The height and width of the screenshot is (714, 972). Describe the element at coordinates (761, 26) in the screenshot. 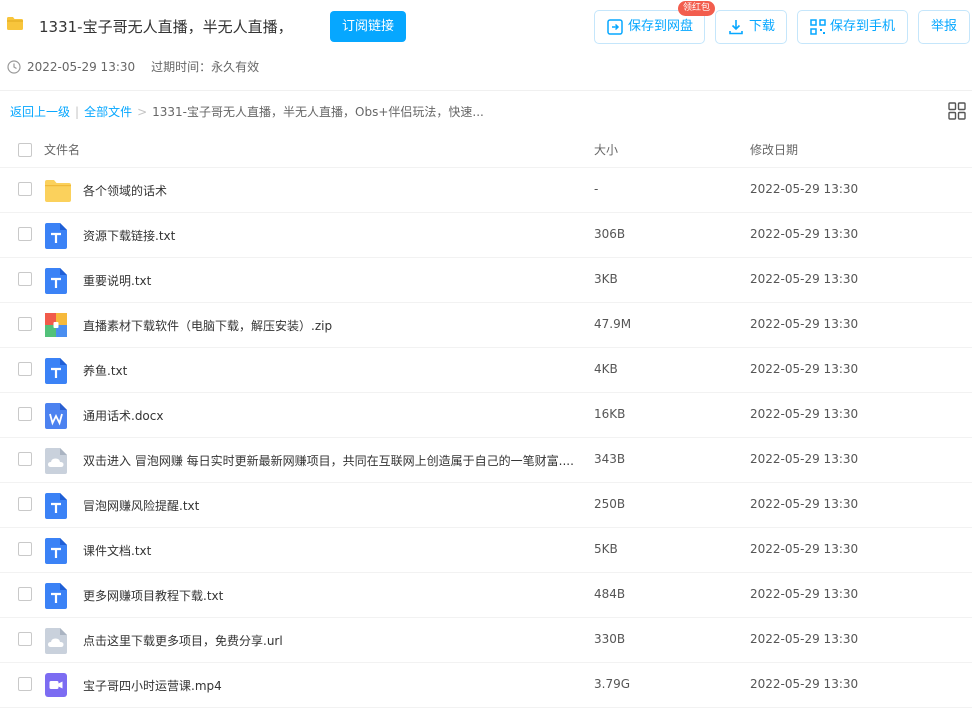

I see `download-label: 下载` at that location.